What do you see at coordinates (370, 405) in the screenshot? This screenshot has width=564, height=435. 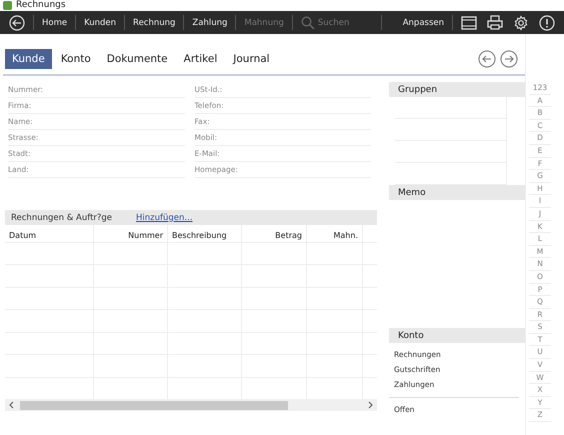 I see `scroll-right-icon` at bounding box center [370, 405].